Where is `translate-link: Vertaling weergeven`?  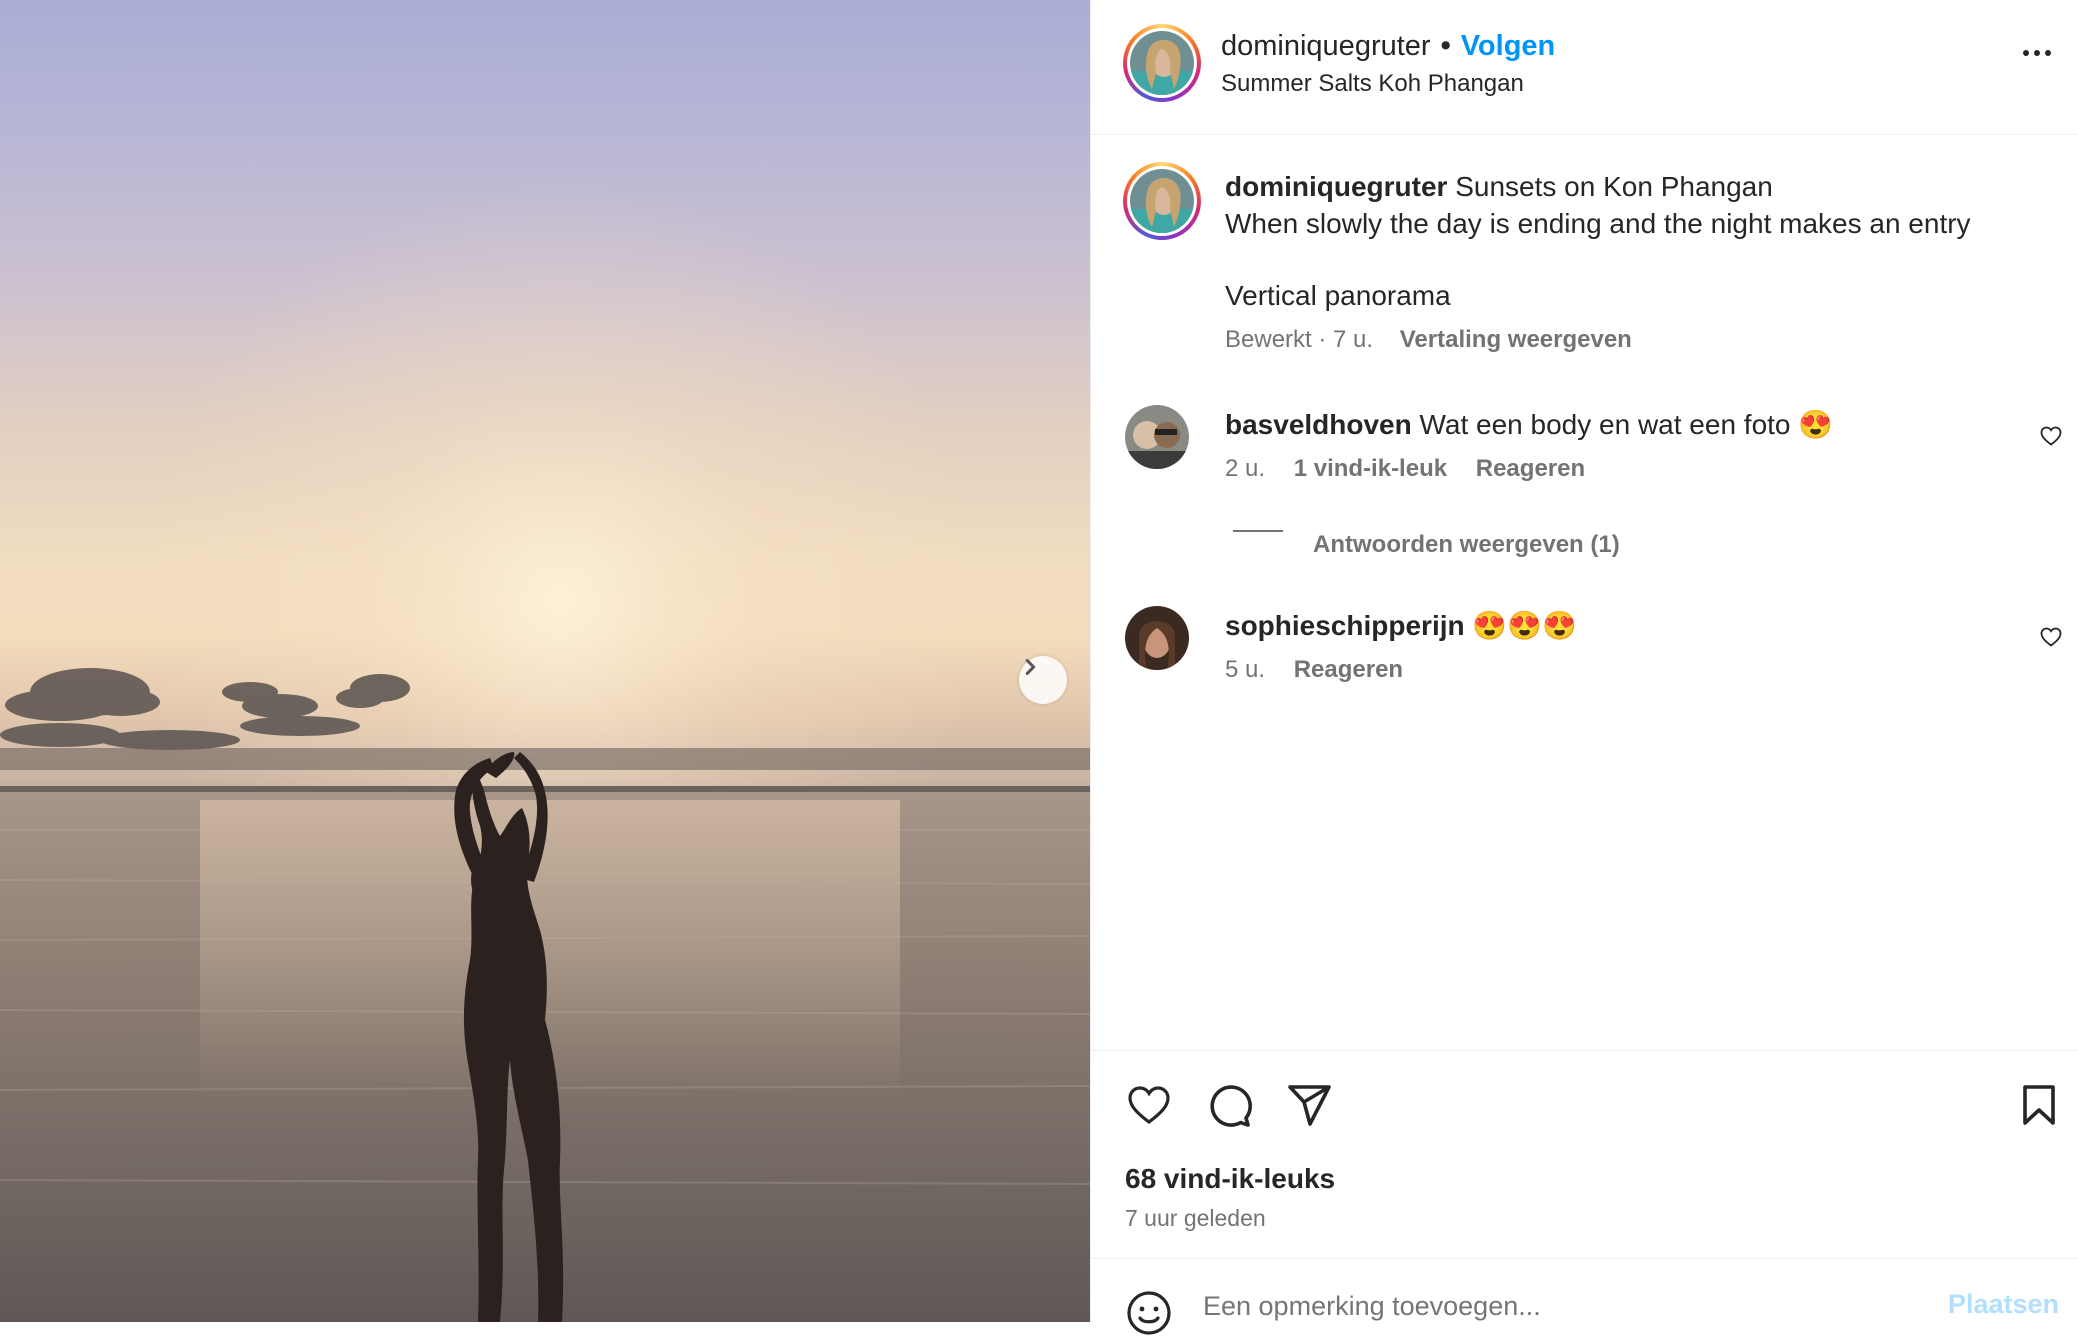
translate-link: Vertaling weergeven is located at coordinates (1516, 339).